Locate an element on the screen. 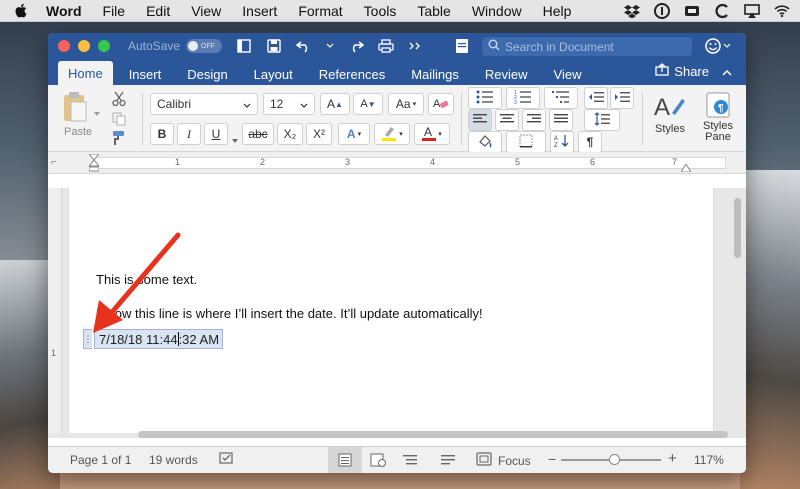 This screenshot has height=489, width=800. draft-view-button is located at coordinates (448, 461).